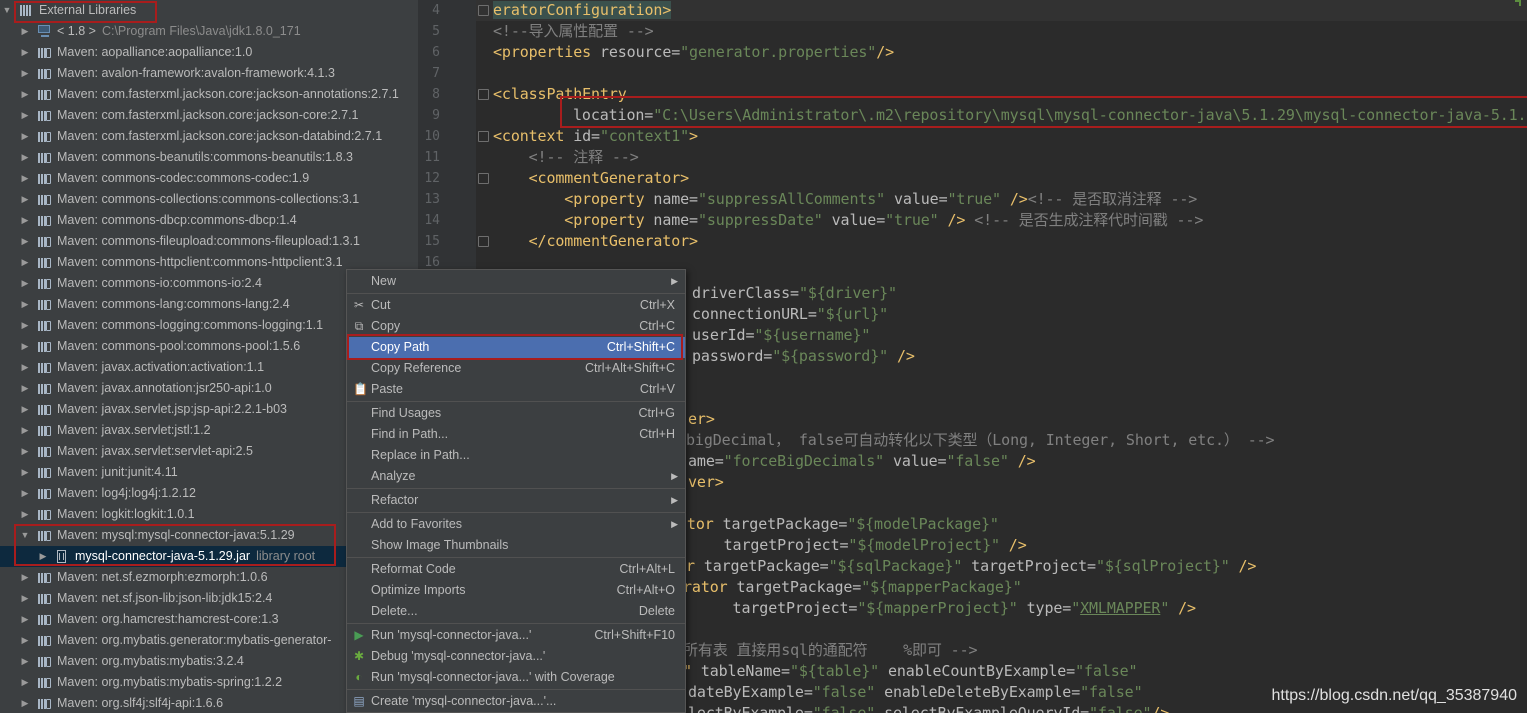 This screenshot has width=1527, height=713. Describe the element at coordinates (45, 31) in the screenshot. I see `jdk-icon` at that location.